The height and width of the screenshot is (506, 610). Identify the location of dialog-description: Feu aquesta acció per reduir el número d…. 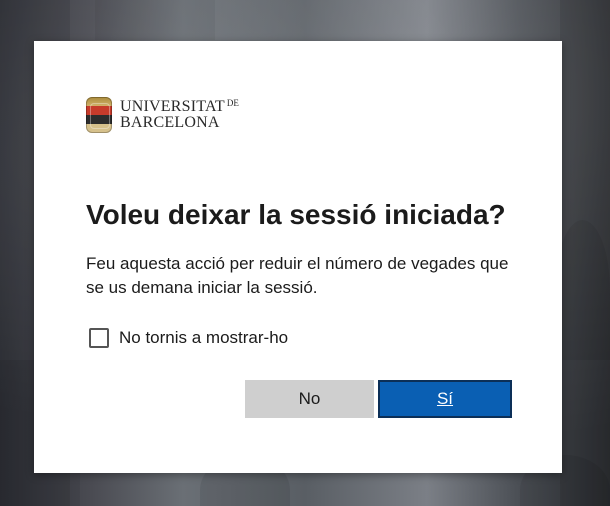
(297, 275).